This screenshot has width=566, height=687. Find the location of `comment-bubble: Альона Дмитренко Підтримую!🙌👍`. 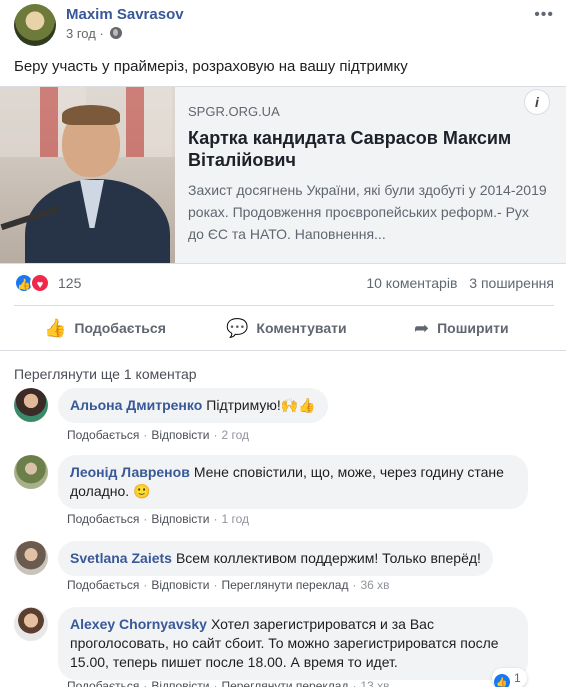

comment-bubble: Альона Дмитренко Підтримую!🙌👍 is located at coordinates (193, 405).